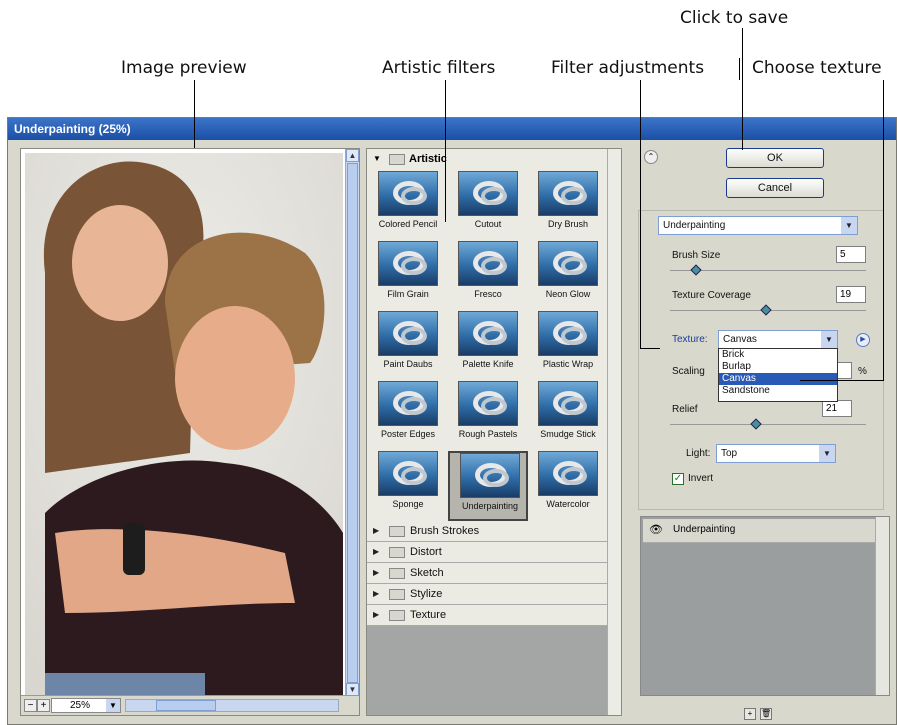  I want to click on filter-thumb: Cutout, so click(488, 206).